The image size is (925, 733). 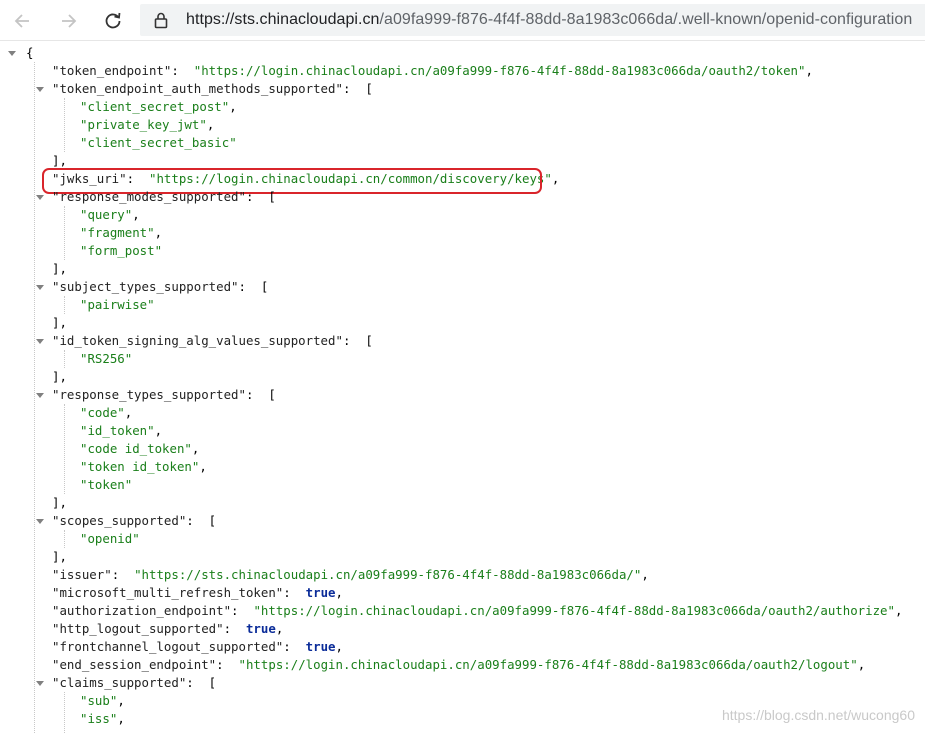 What do you see at coordinates (143, 466) in the screenshot?
I see `json-array-item: "token id_token",` at bounding box center [143, 466].